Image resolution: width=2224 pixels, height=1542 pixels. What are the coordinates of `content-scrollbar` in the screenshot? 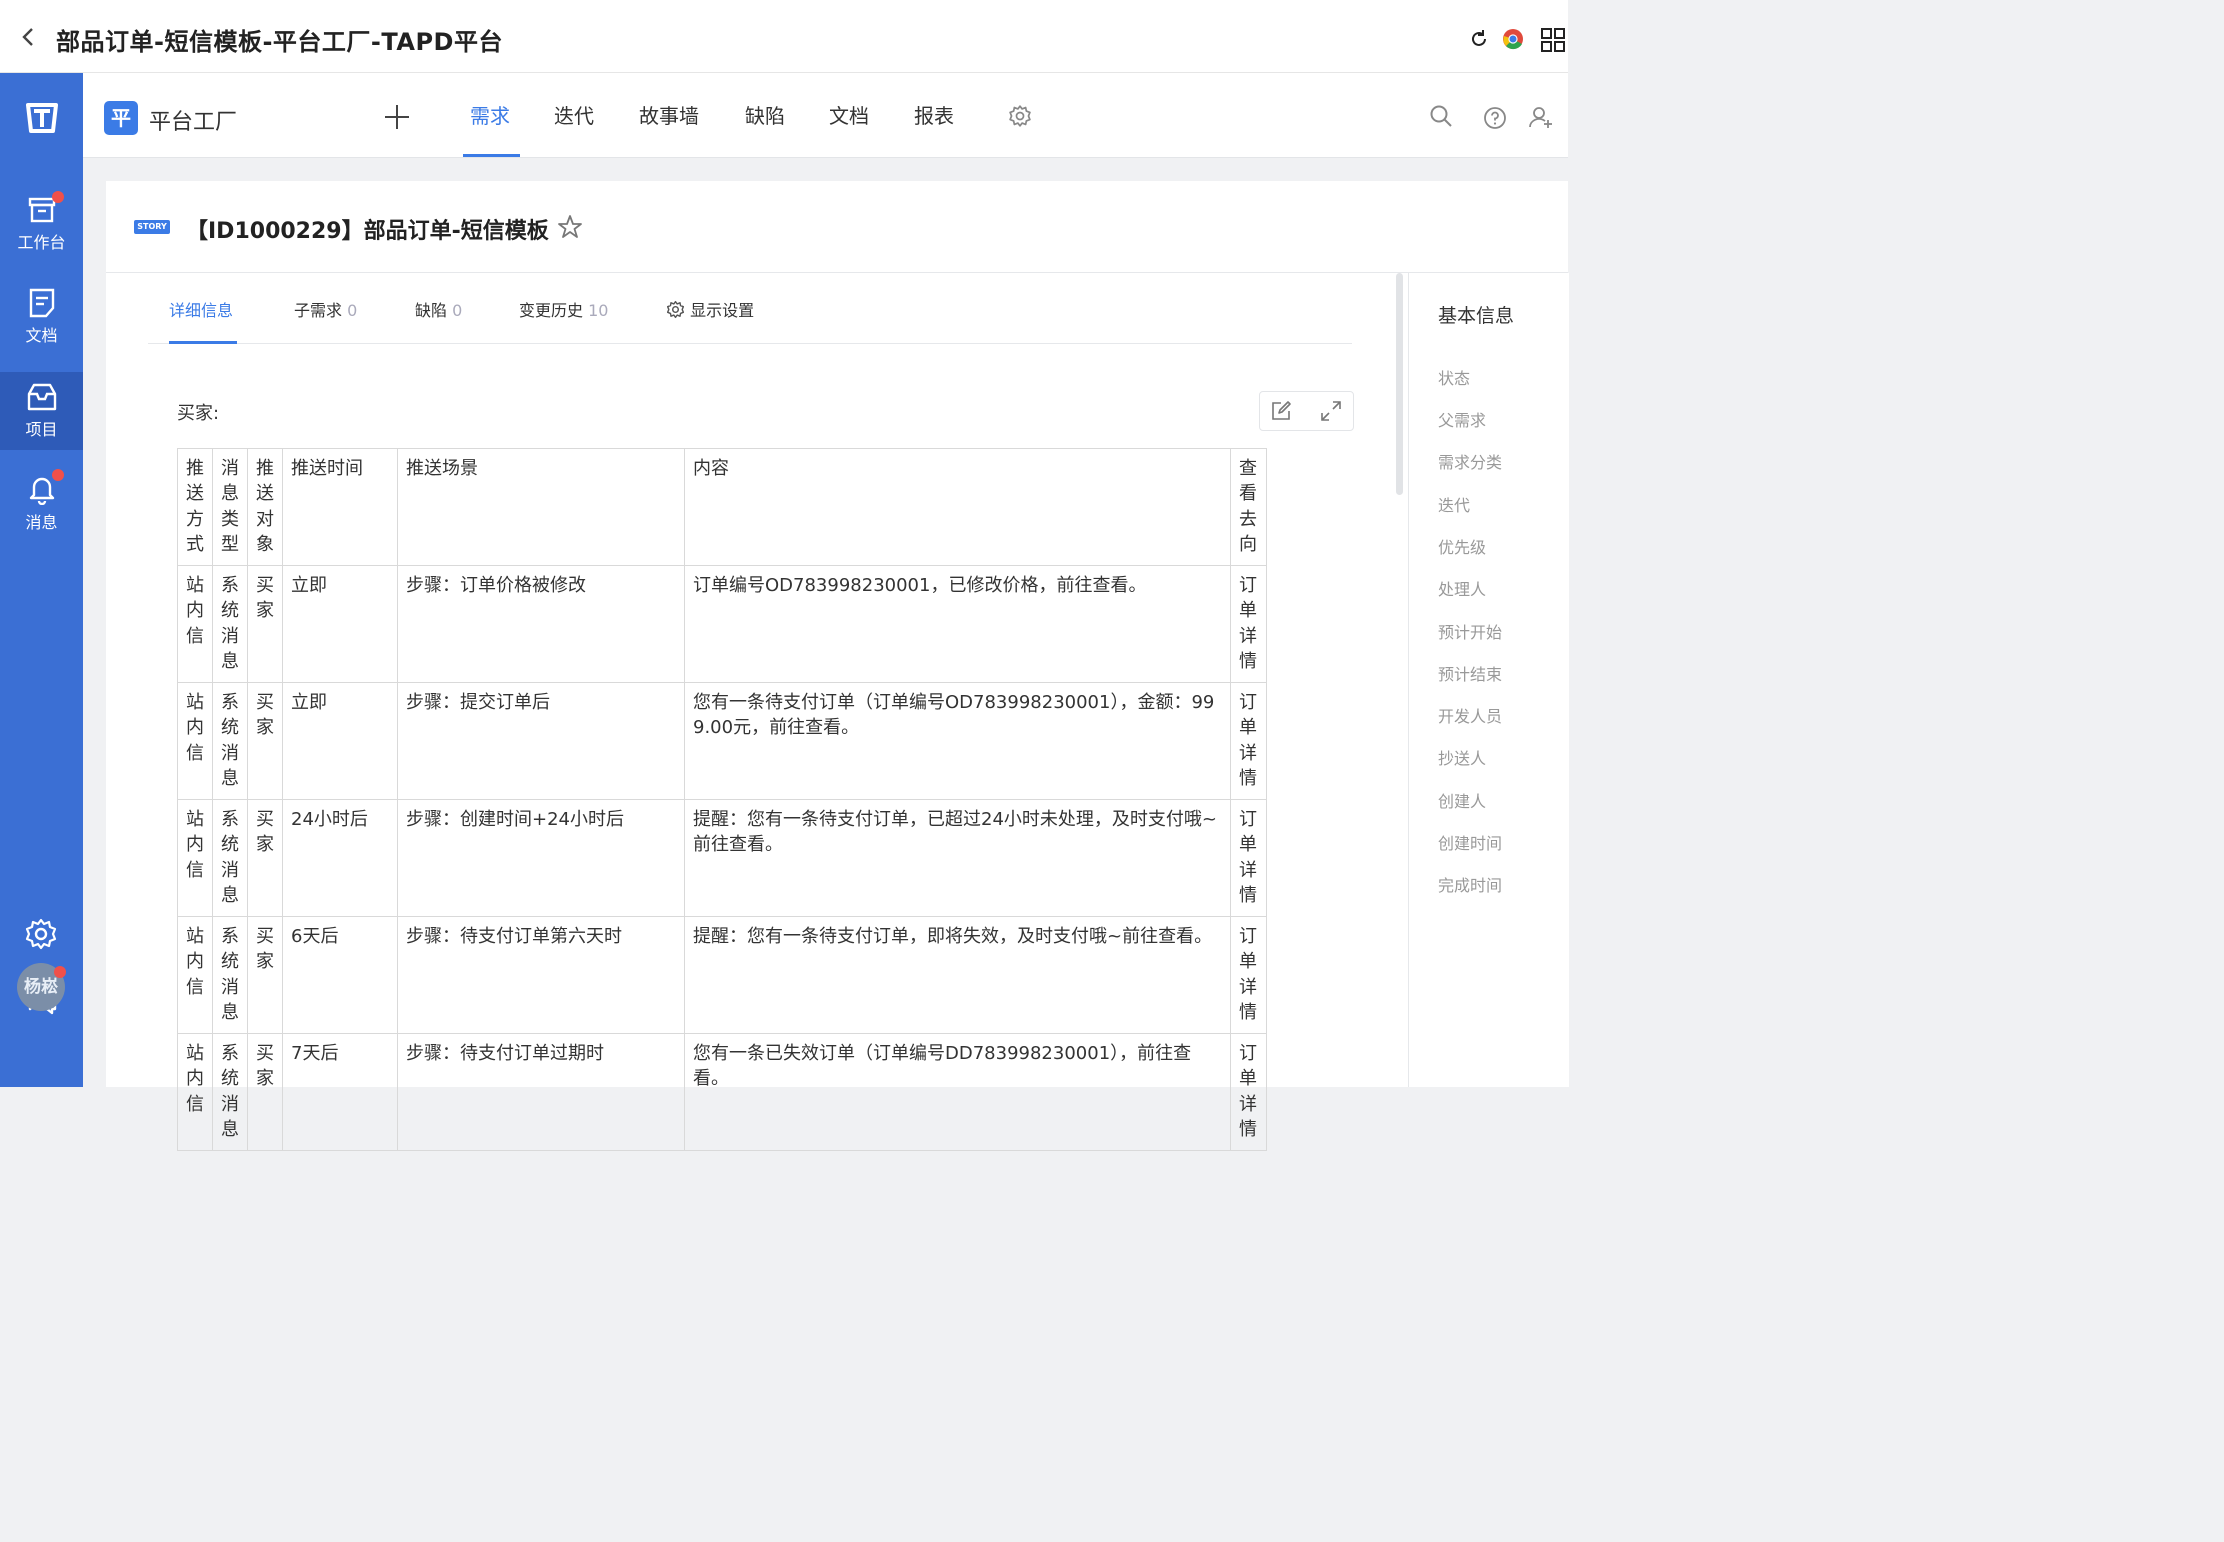 It's located at (1399, 384).